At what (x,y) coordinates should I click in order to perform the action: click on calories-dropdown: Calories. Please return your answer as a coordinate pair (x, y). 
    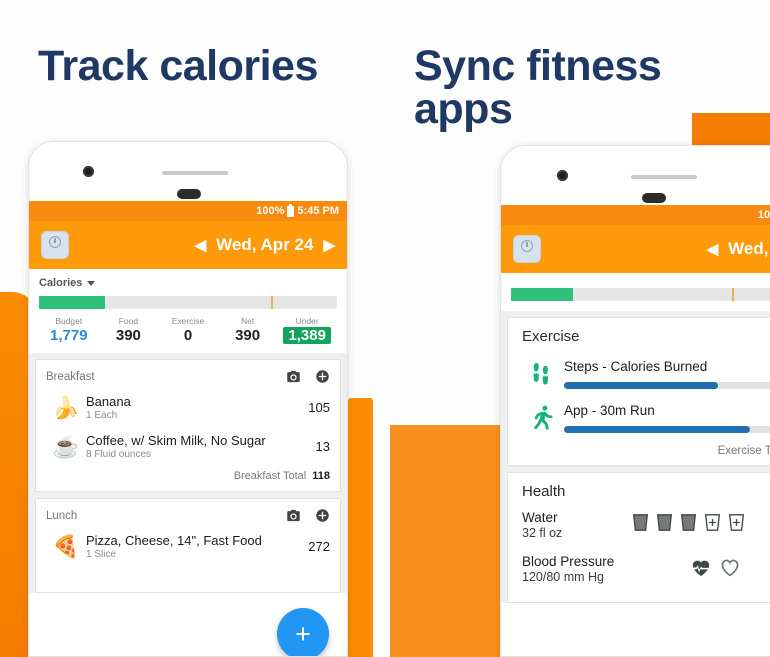
    Looking at the image, I should click on (188, 283).